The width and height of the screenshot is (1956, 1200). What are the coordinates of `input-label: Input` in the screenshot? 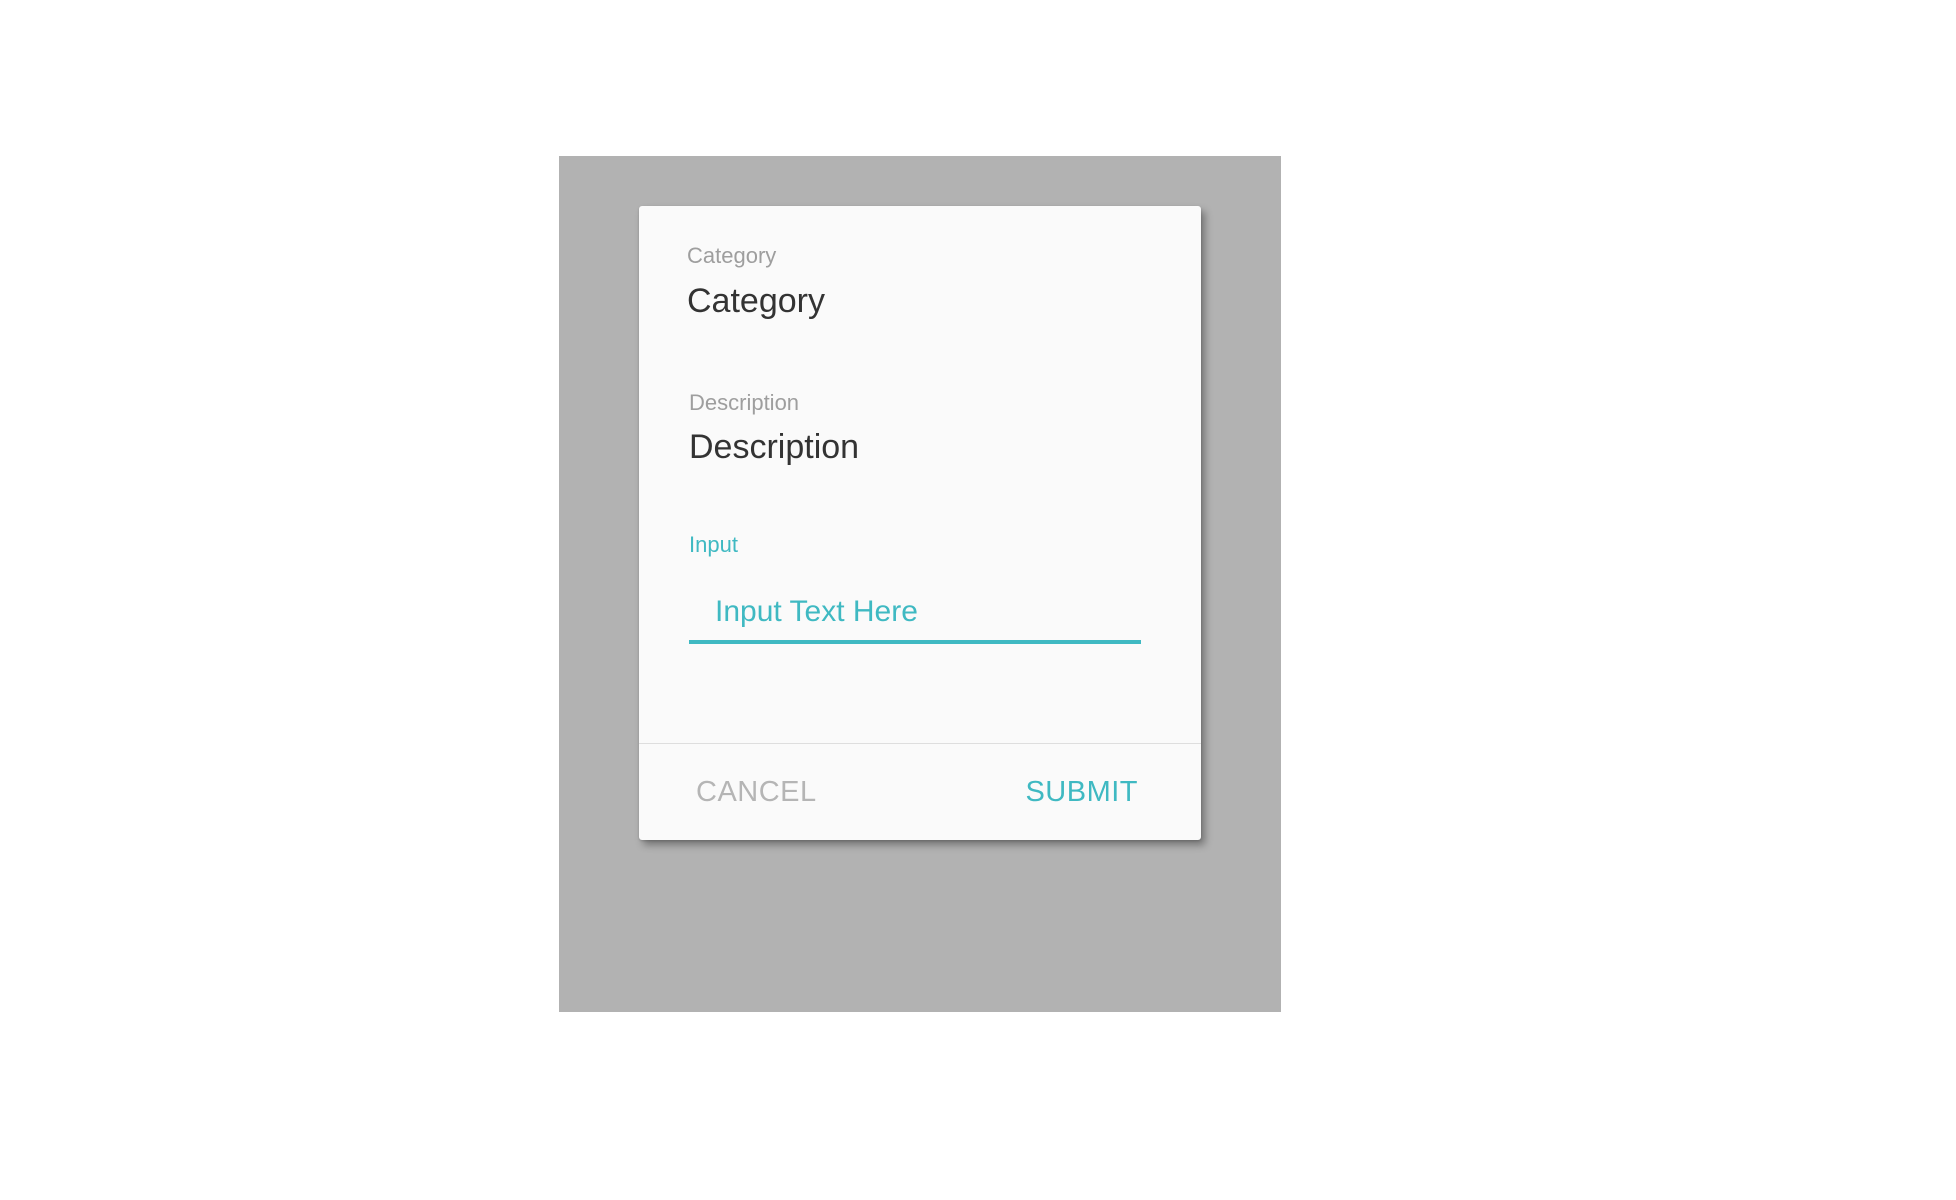 It's located at (713, 544).